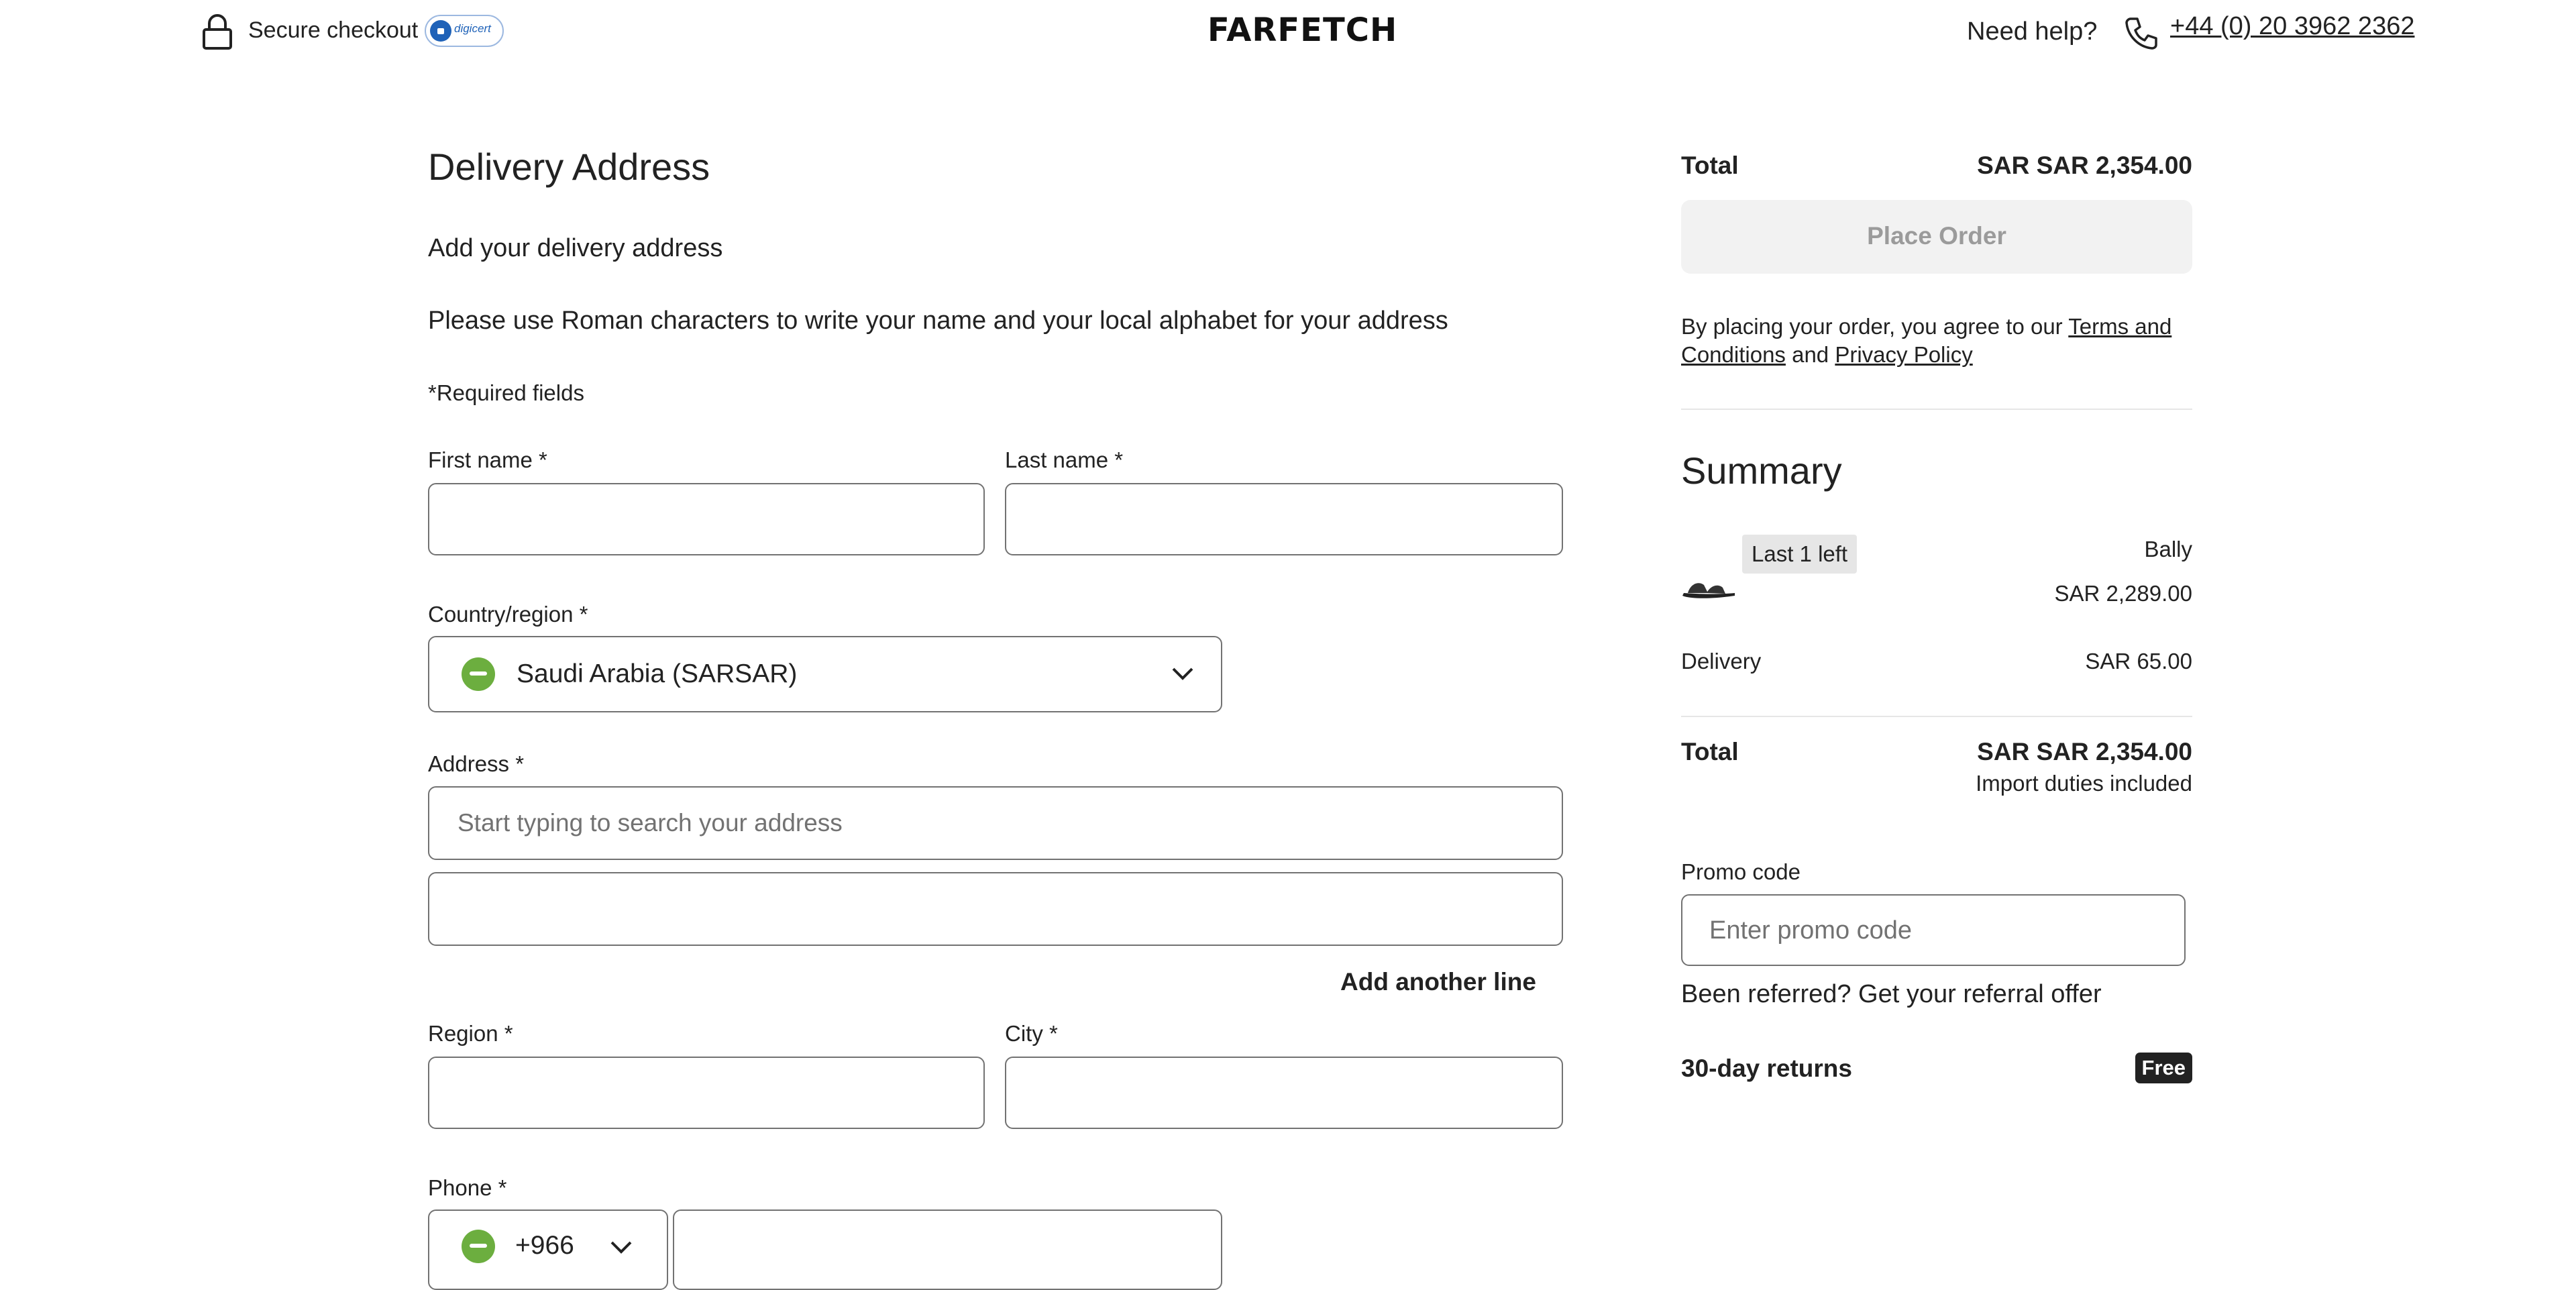  Describe the element at coordinates (1875, 326) in the screenshot. I see `legal-prefix: By placing your order, you agree to our` at that location.